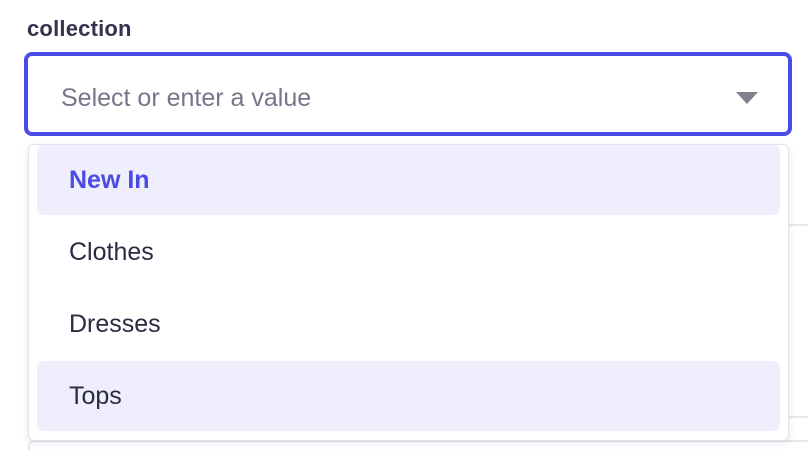 This screenshot has width=808, height=450. What do you see at coordinates (408, 252) in the screenshot?
I see `option-clothes: Clothes` at bounding box center [408, 252].